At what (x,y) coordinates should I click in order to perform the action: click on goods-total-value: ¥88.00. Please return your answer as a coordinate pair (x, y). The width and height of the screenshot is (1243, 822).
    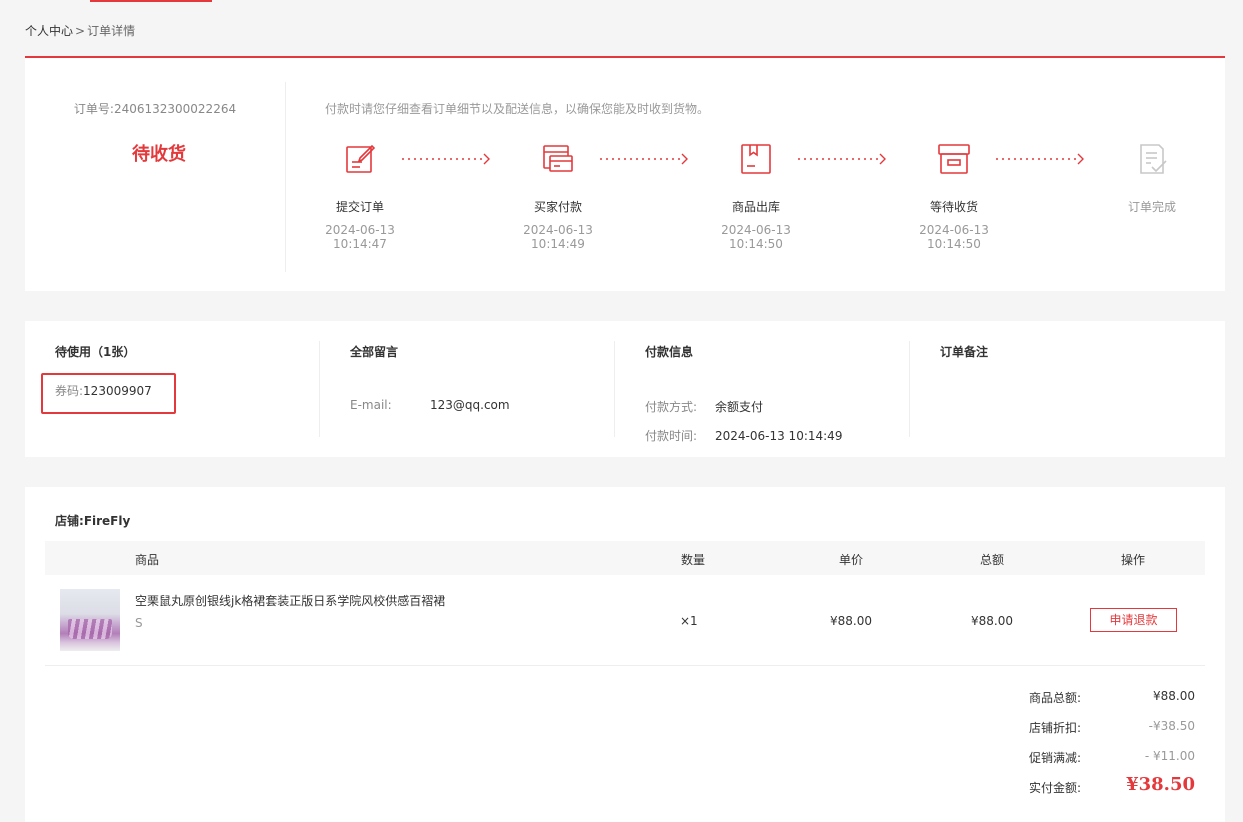
    Looking at the image, I should click on (1174, 696).